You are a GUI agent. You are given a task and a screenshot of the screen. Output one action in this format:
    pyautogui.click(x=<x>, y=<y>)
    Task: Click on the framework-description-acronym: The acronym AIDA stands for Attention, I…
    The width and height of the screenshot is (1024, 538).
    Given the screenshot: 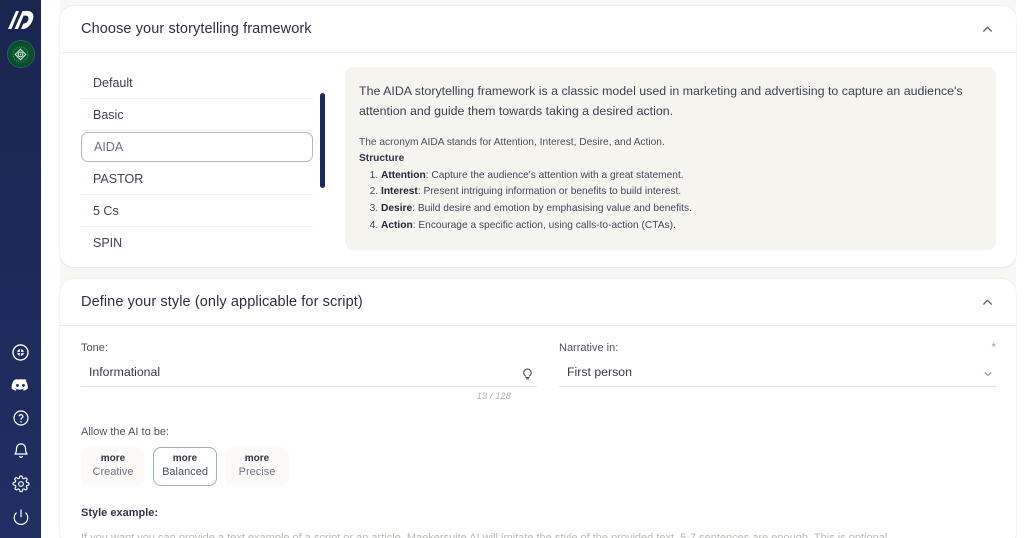 What is the action you would take?
    pyautogui.click(x=512, y=143)
    